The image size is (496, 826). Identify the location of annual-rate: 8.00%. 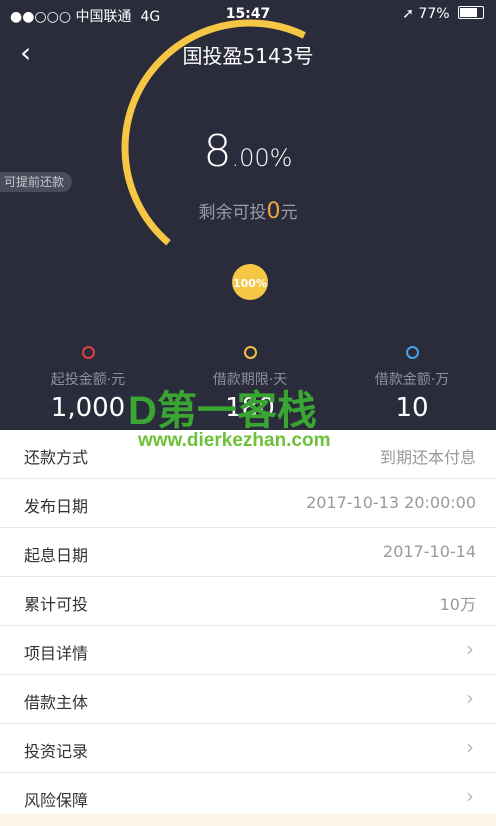
(248, 151).